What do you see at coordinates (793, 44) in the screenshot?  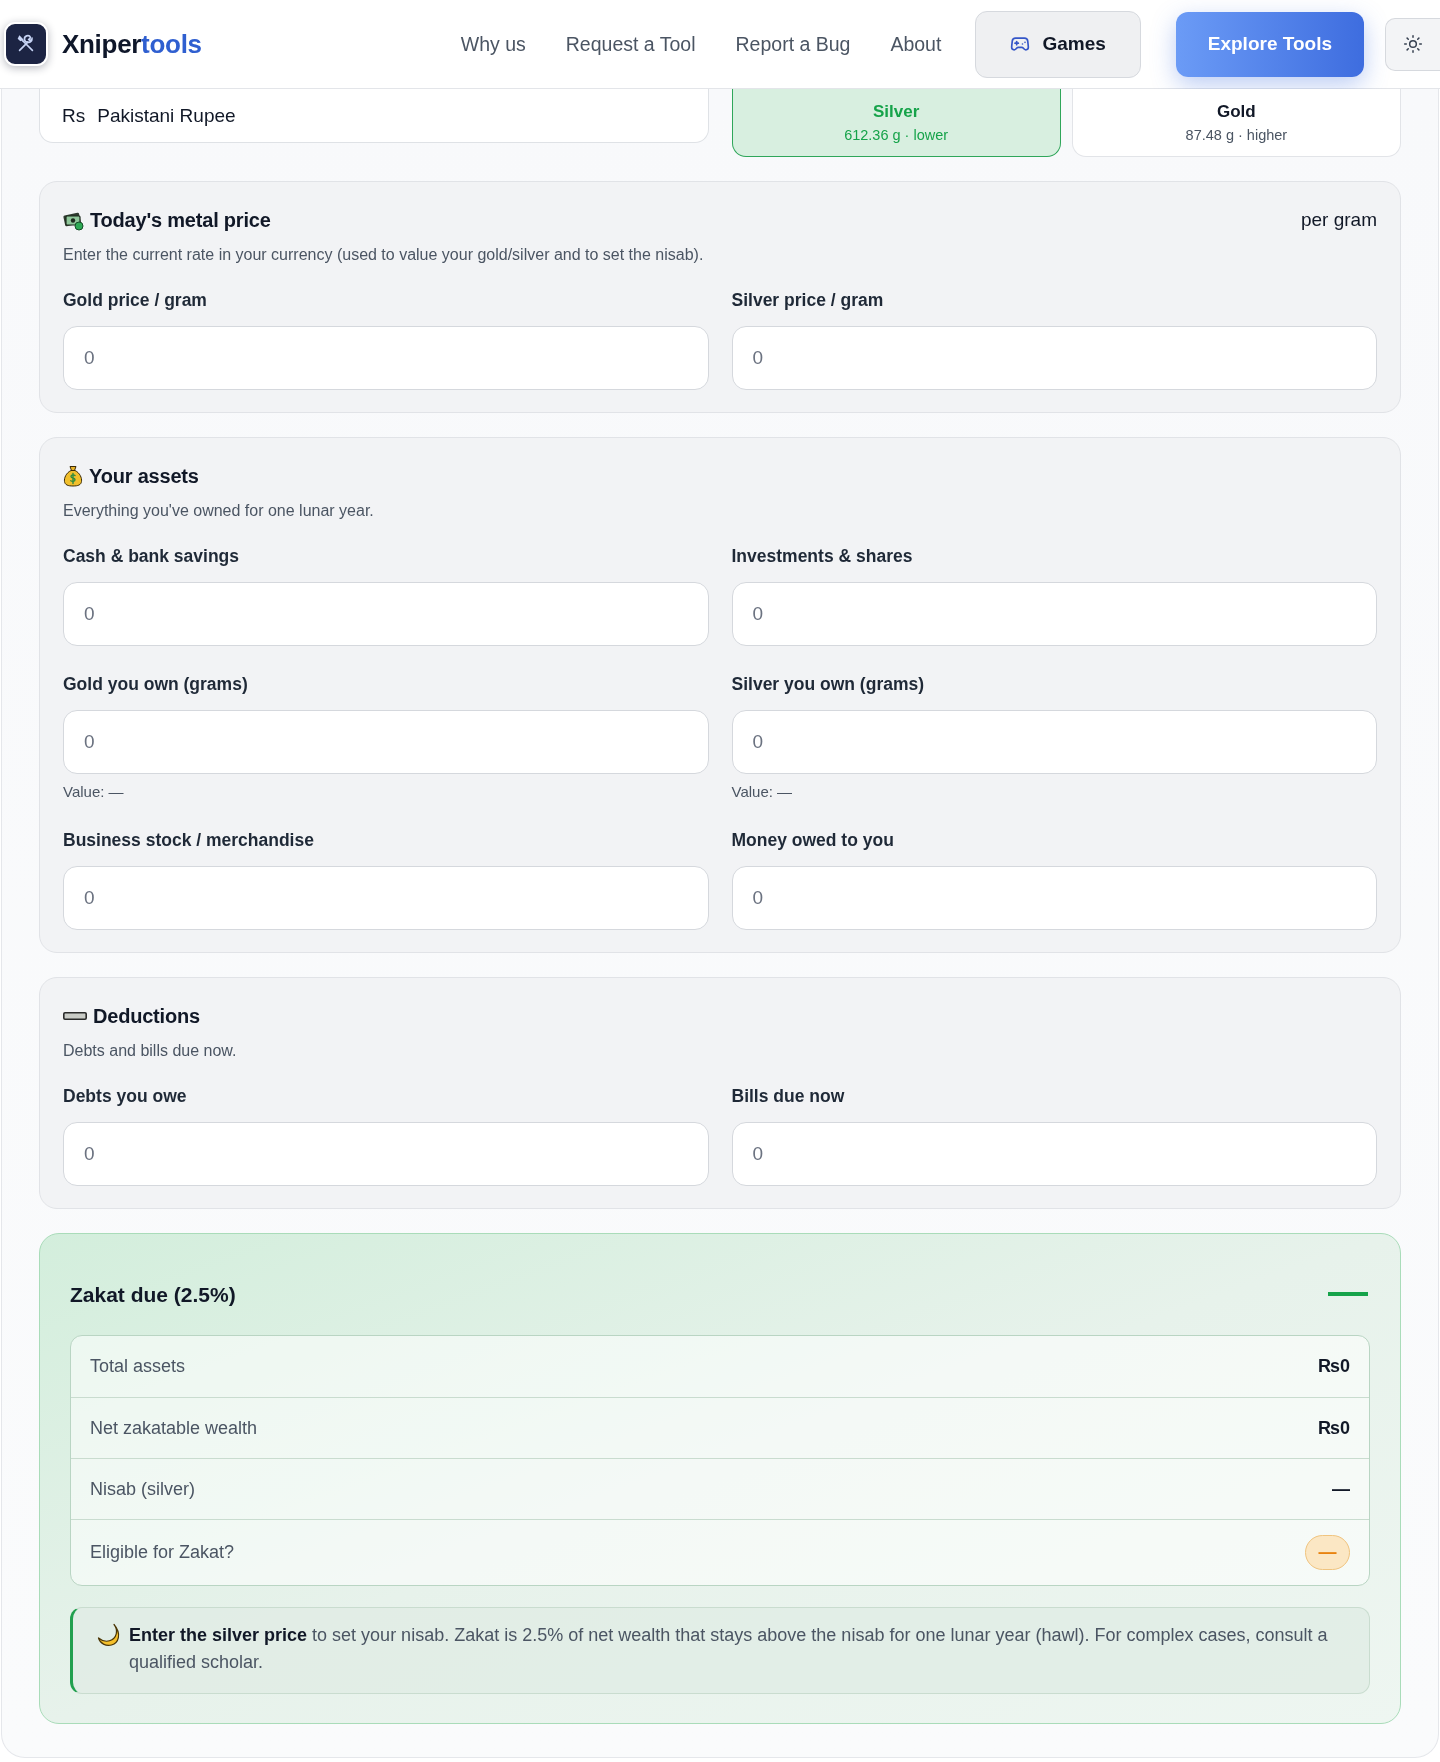 I see `nav-link: Report a Bug` at bounding box center [793, 44].